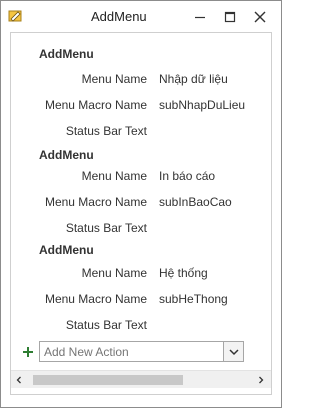  I want to click on window-title: AddMenu, so click(119, 16).